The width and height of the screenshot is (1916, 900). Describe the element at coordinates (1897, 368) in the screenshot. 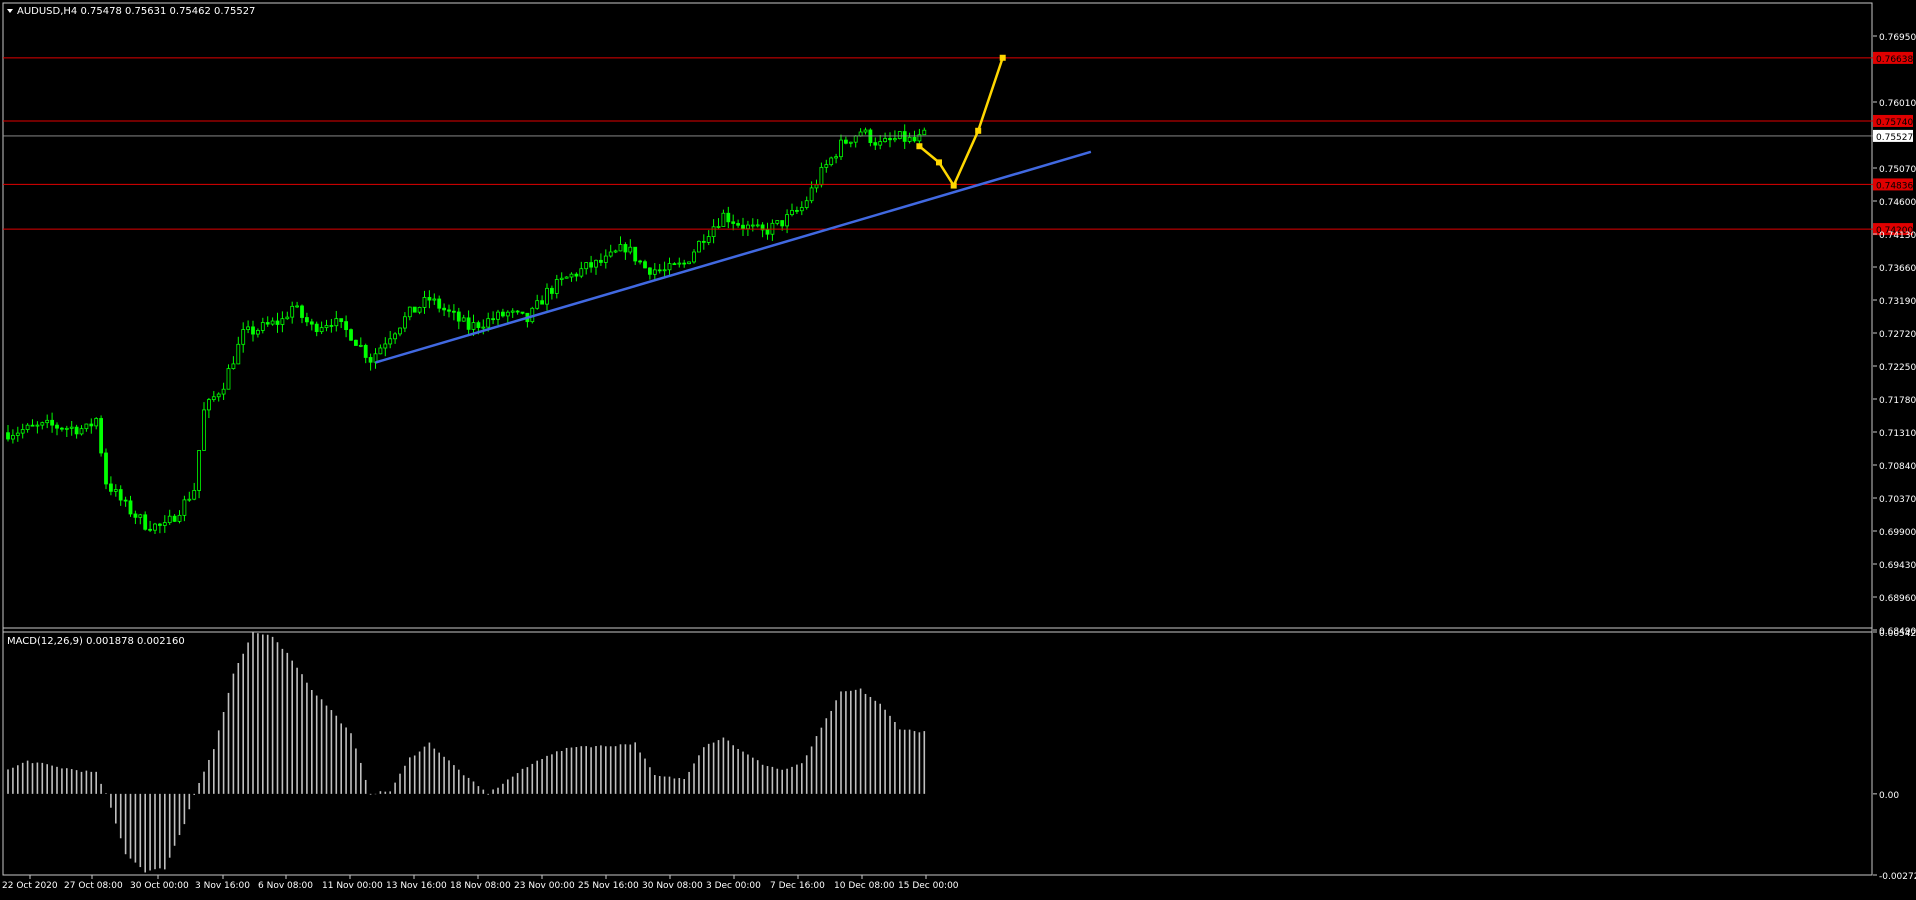

I see `price-tick-label: 0.72250` at that location.